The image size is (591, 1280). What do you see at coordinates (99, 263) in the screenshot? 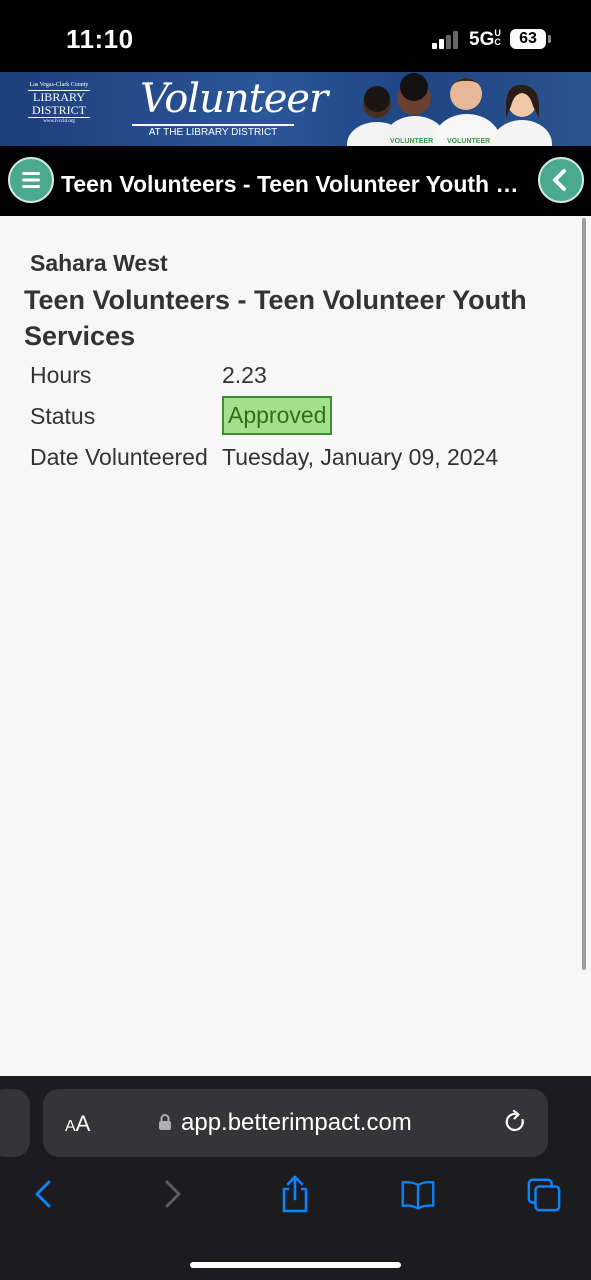
I see `location-name: Sahara West` at bounding box center [99, 263].